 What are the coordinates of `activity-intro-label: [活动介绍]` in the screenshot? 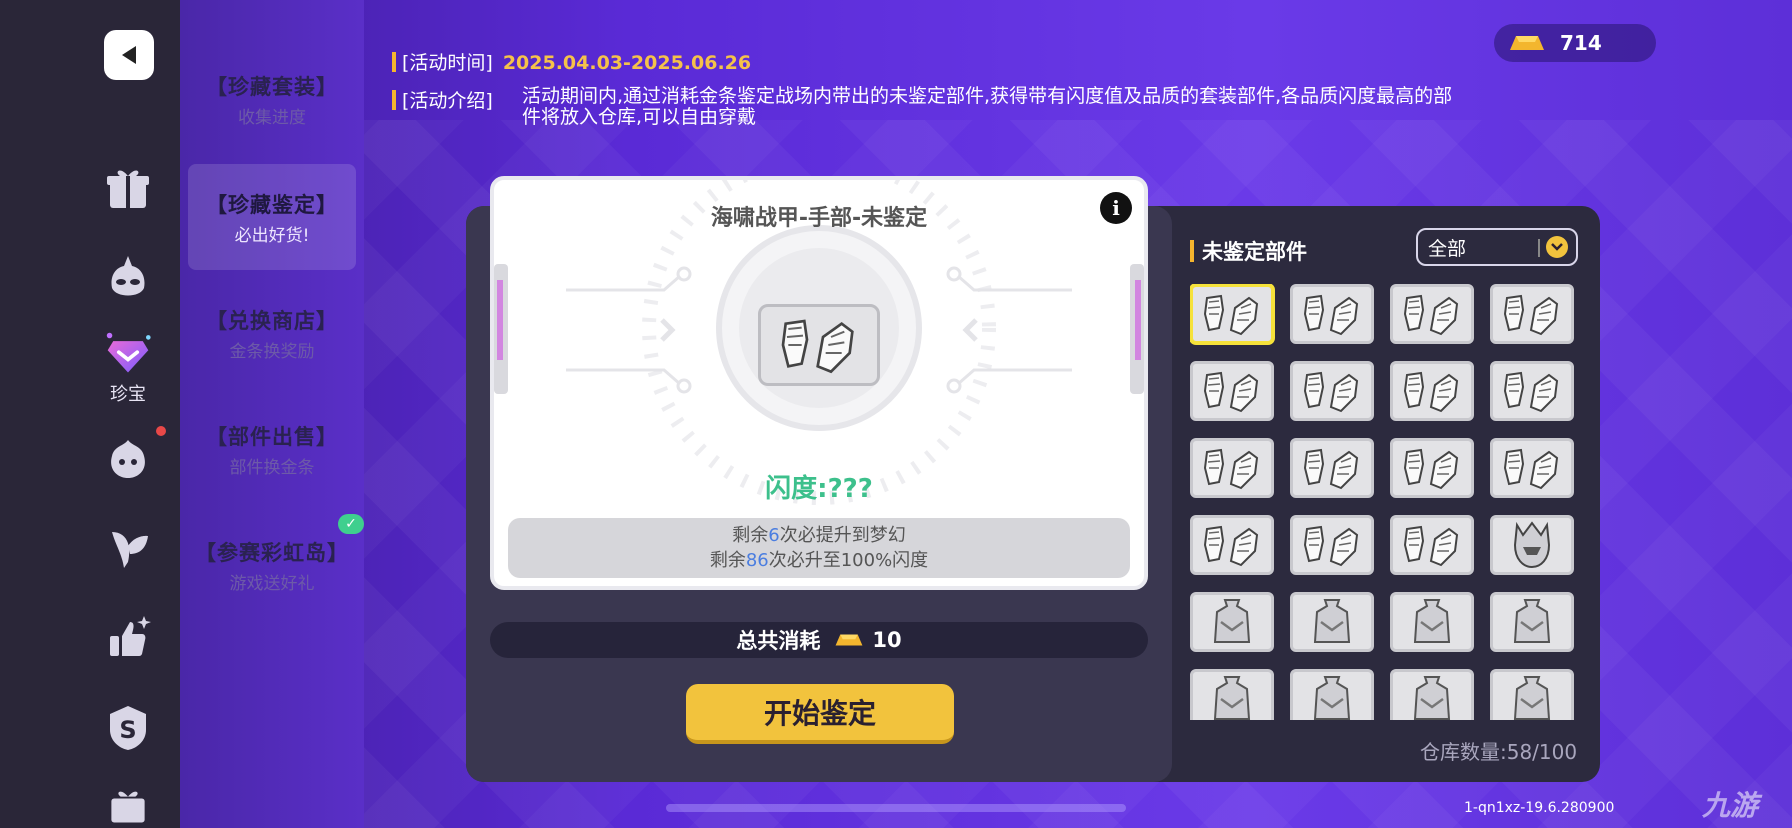 It's located at (447, 101).